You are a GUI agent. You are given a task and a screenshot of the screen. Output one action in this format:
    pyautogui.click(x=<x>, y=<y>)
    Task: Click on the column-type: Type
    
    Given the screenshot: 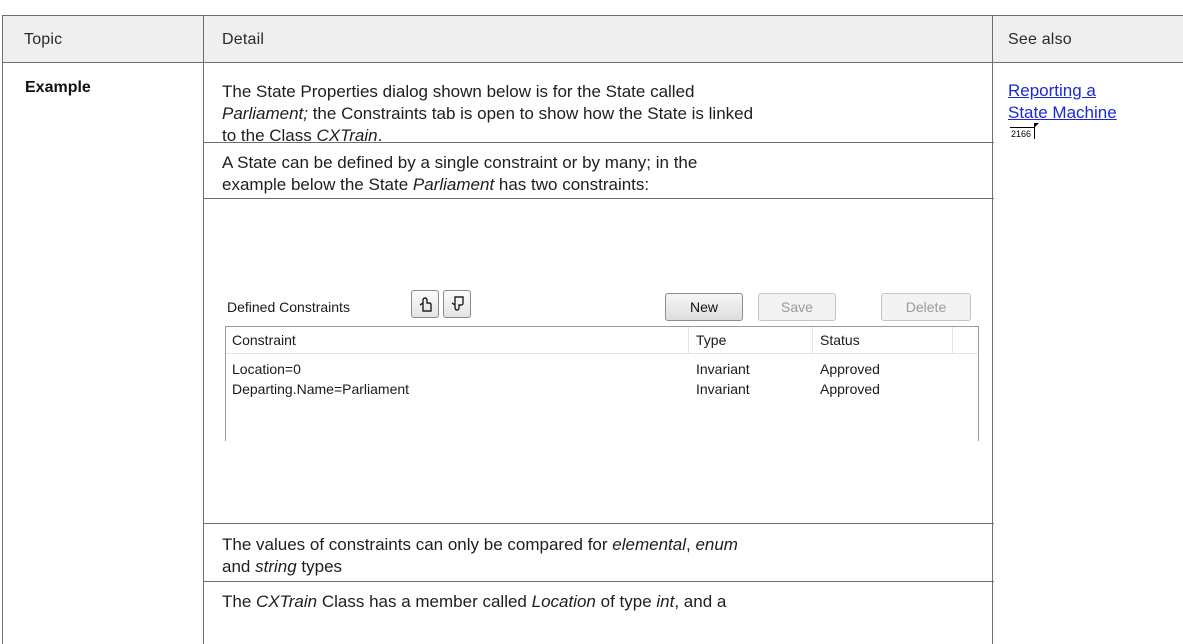 What is the action you would take?
    pyautogui.click(x=711, y=340)
    